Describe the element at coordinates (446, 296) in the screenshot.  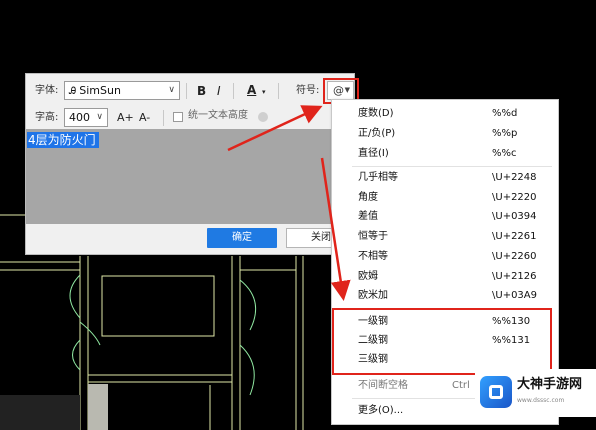
I see `menu-item-omega: 欧米加 \U+03A9` at that location.